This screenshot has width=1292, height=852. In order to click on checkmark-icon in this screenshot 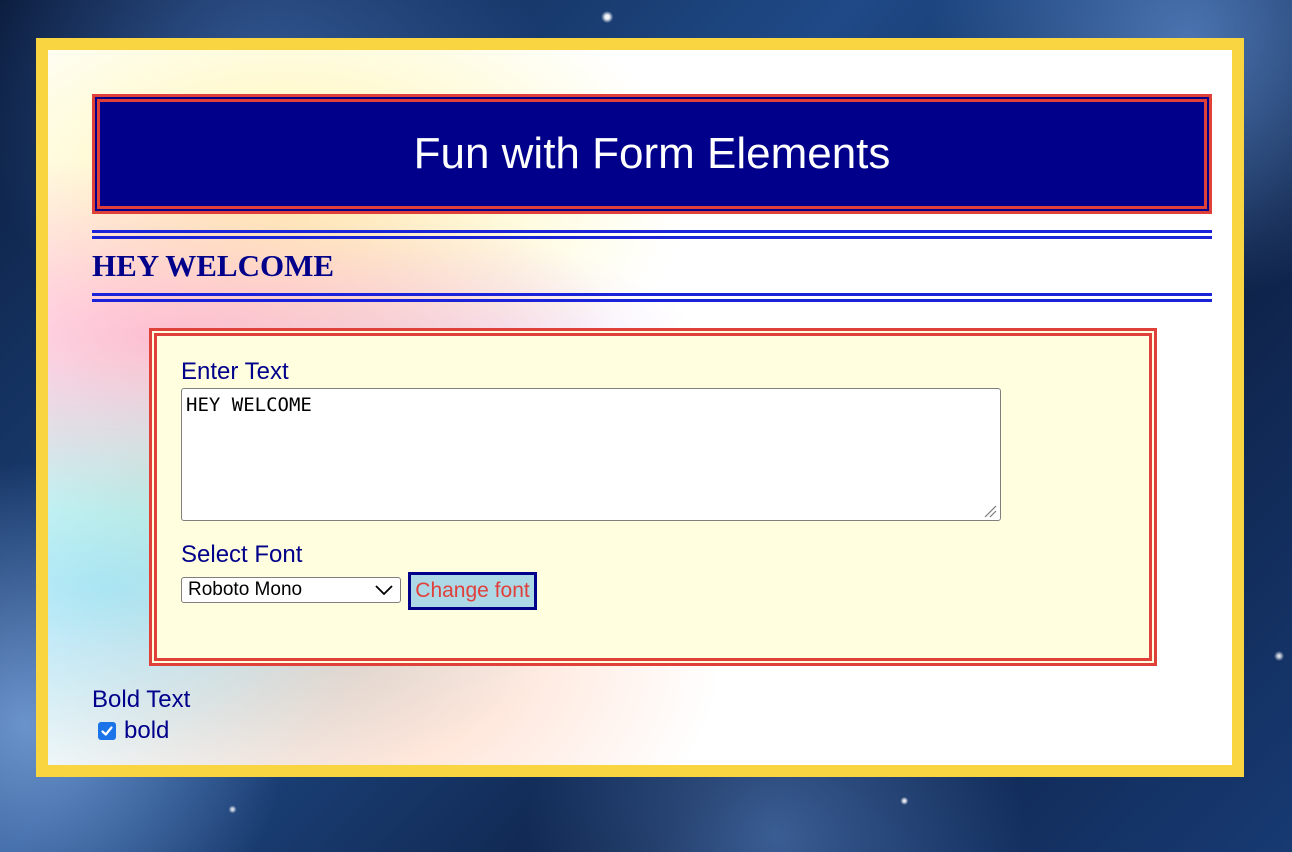, I will do `click(107, 731)`.